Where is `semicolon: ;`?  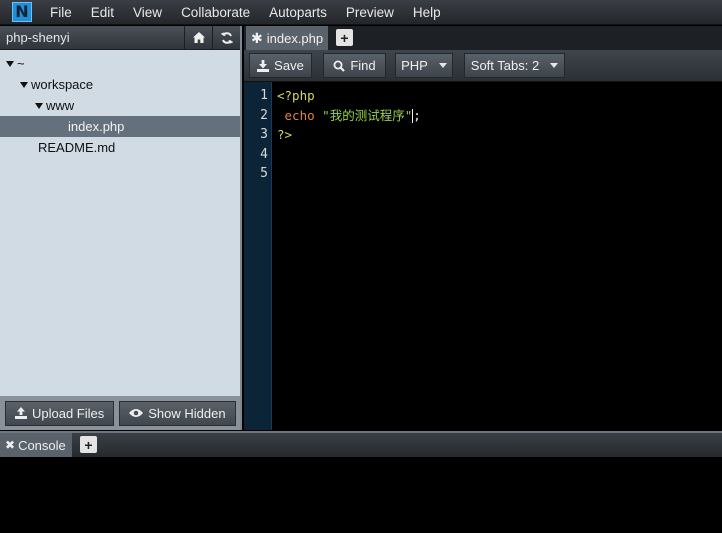 semicolon: ; is located at coordinates (417, 115).